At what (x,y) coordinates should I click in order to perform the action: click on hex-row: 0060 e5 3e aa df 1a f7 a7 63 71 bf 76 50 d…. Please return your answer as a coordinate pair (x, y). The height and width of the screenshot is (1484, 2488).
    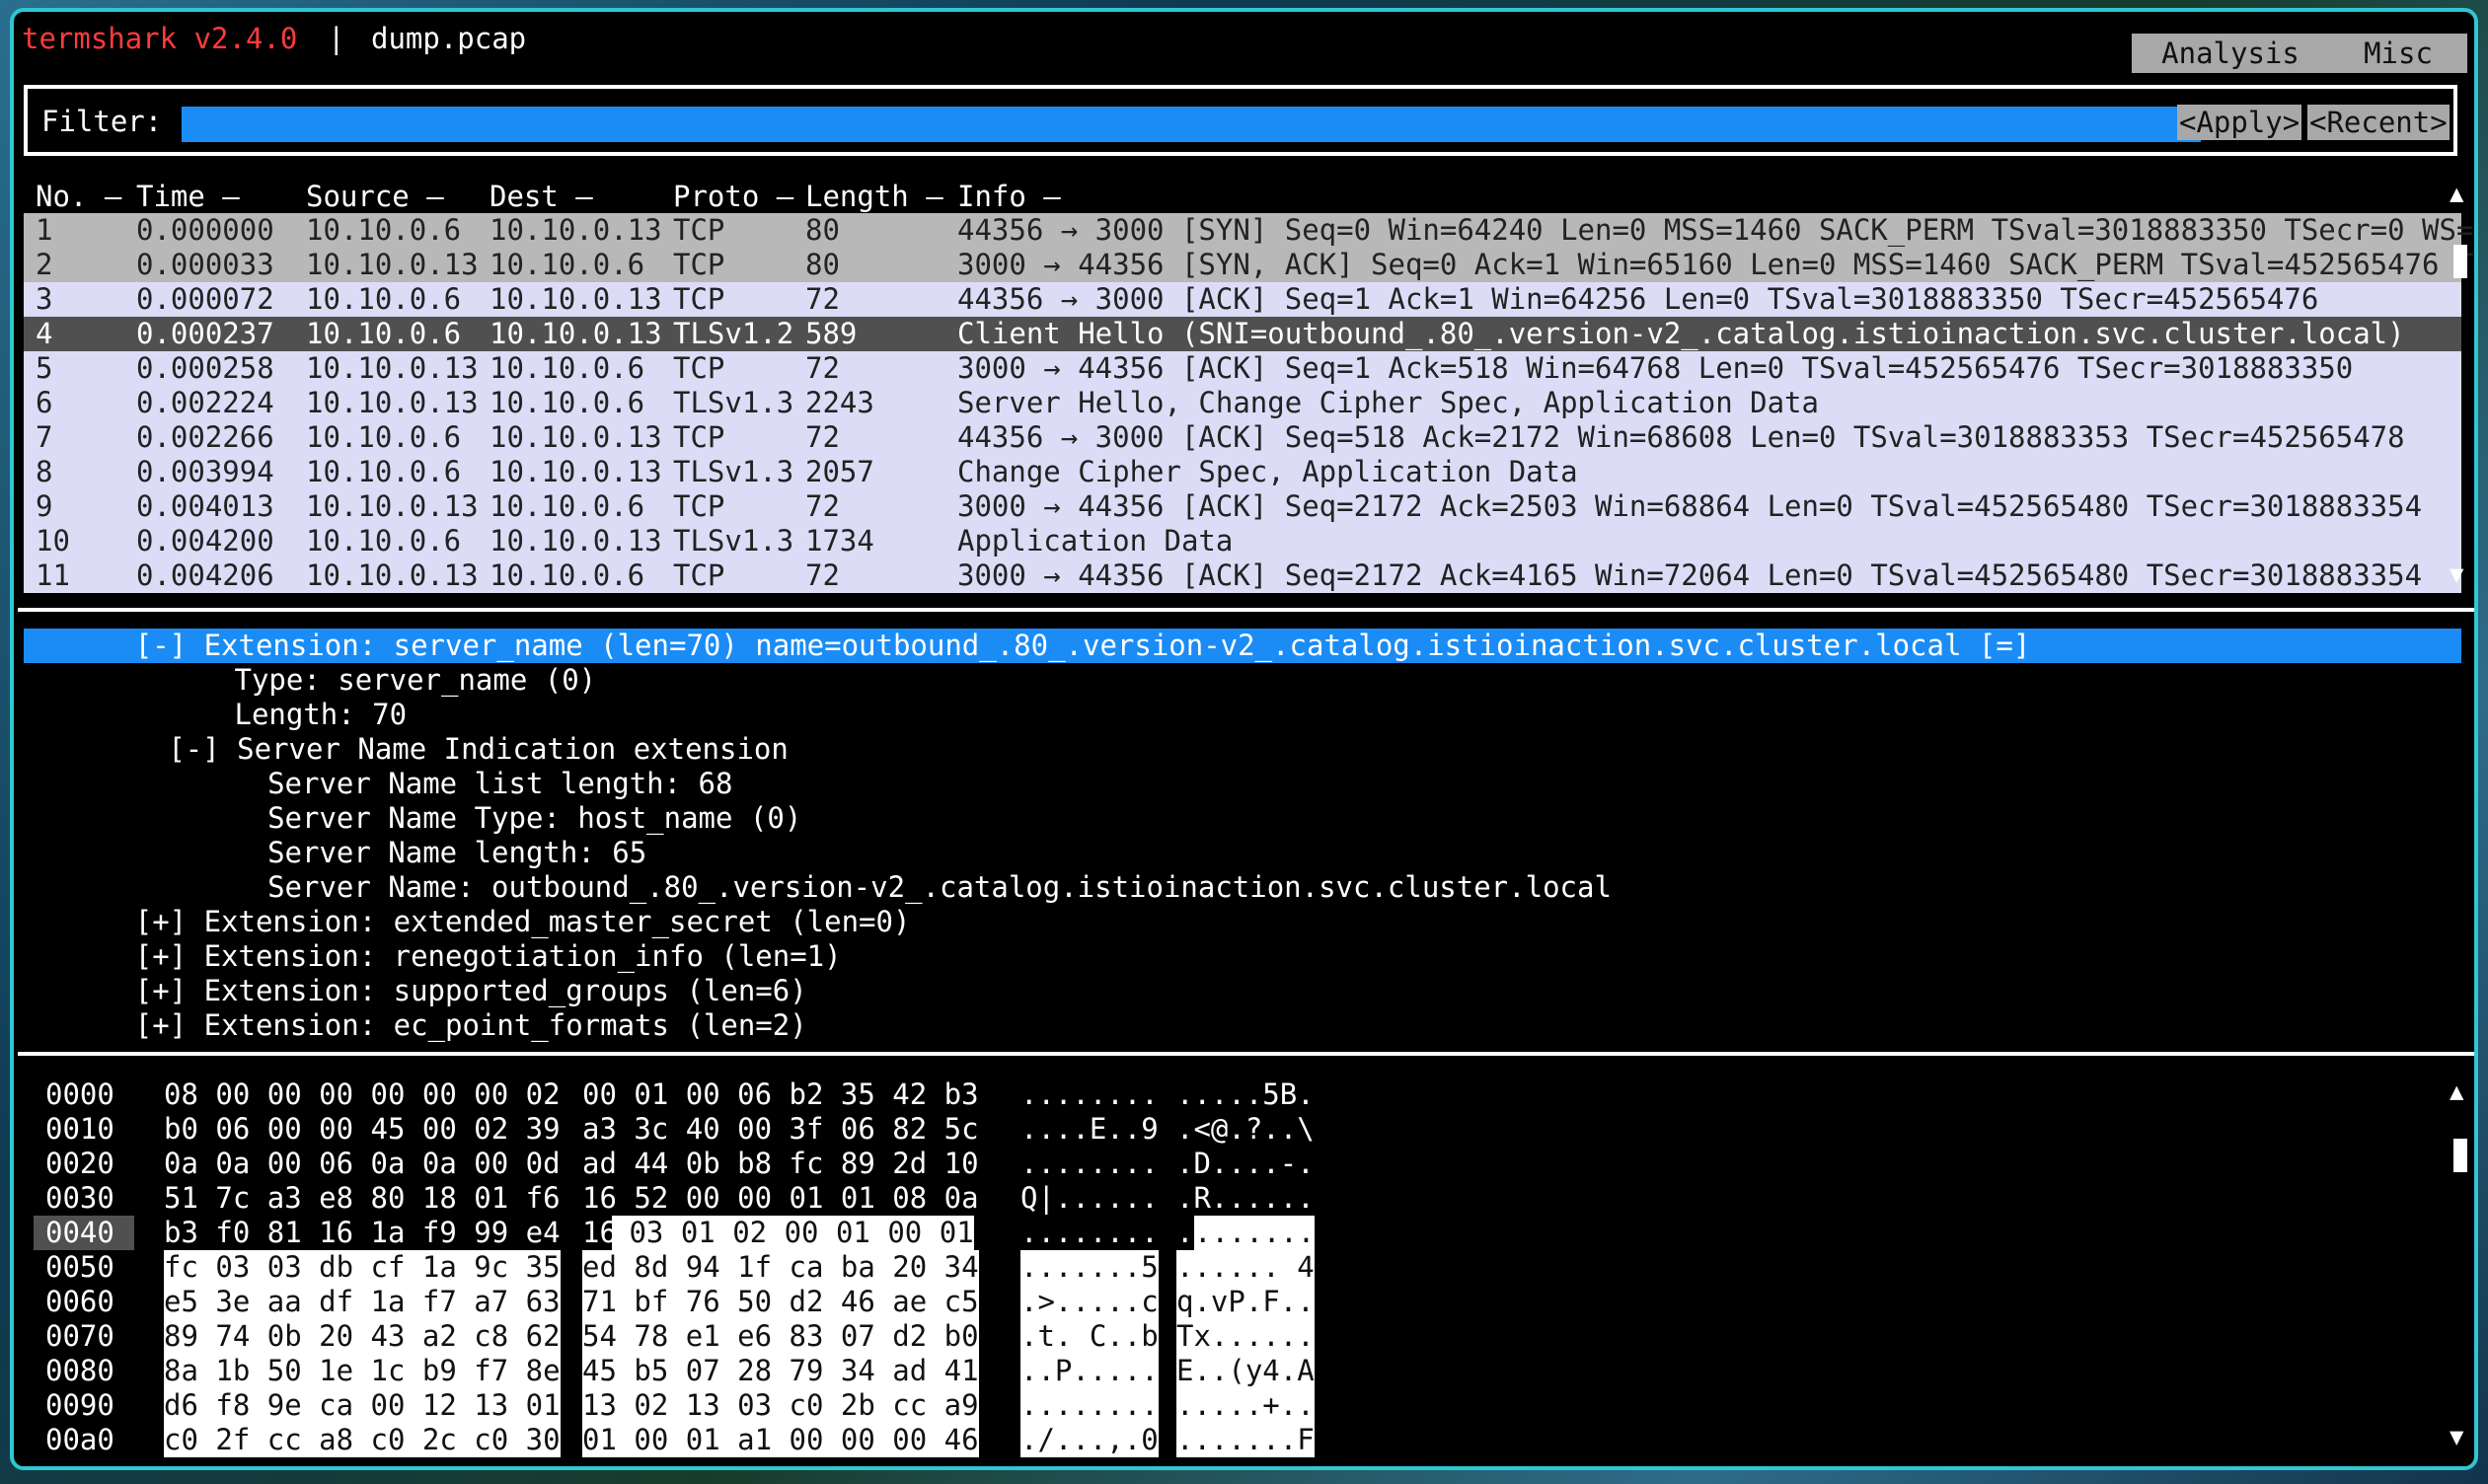
    Looking at the image, I should click on (714, 1302).